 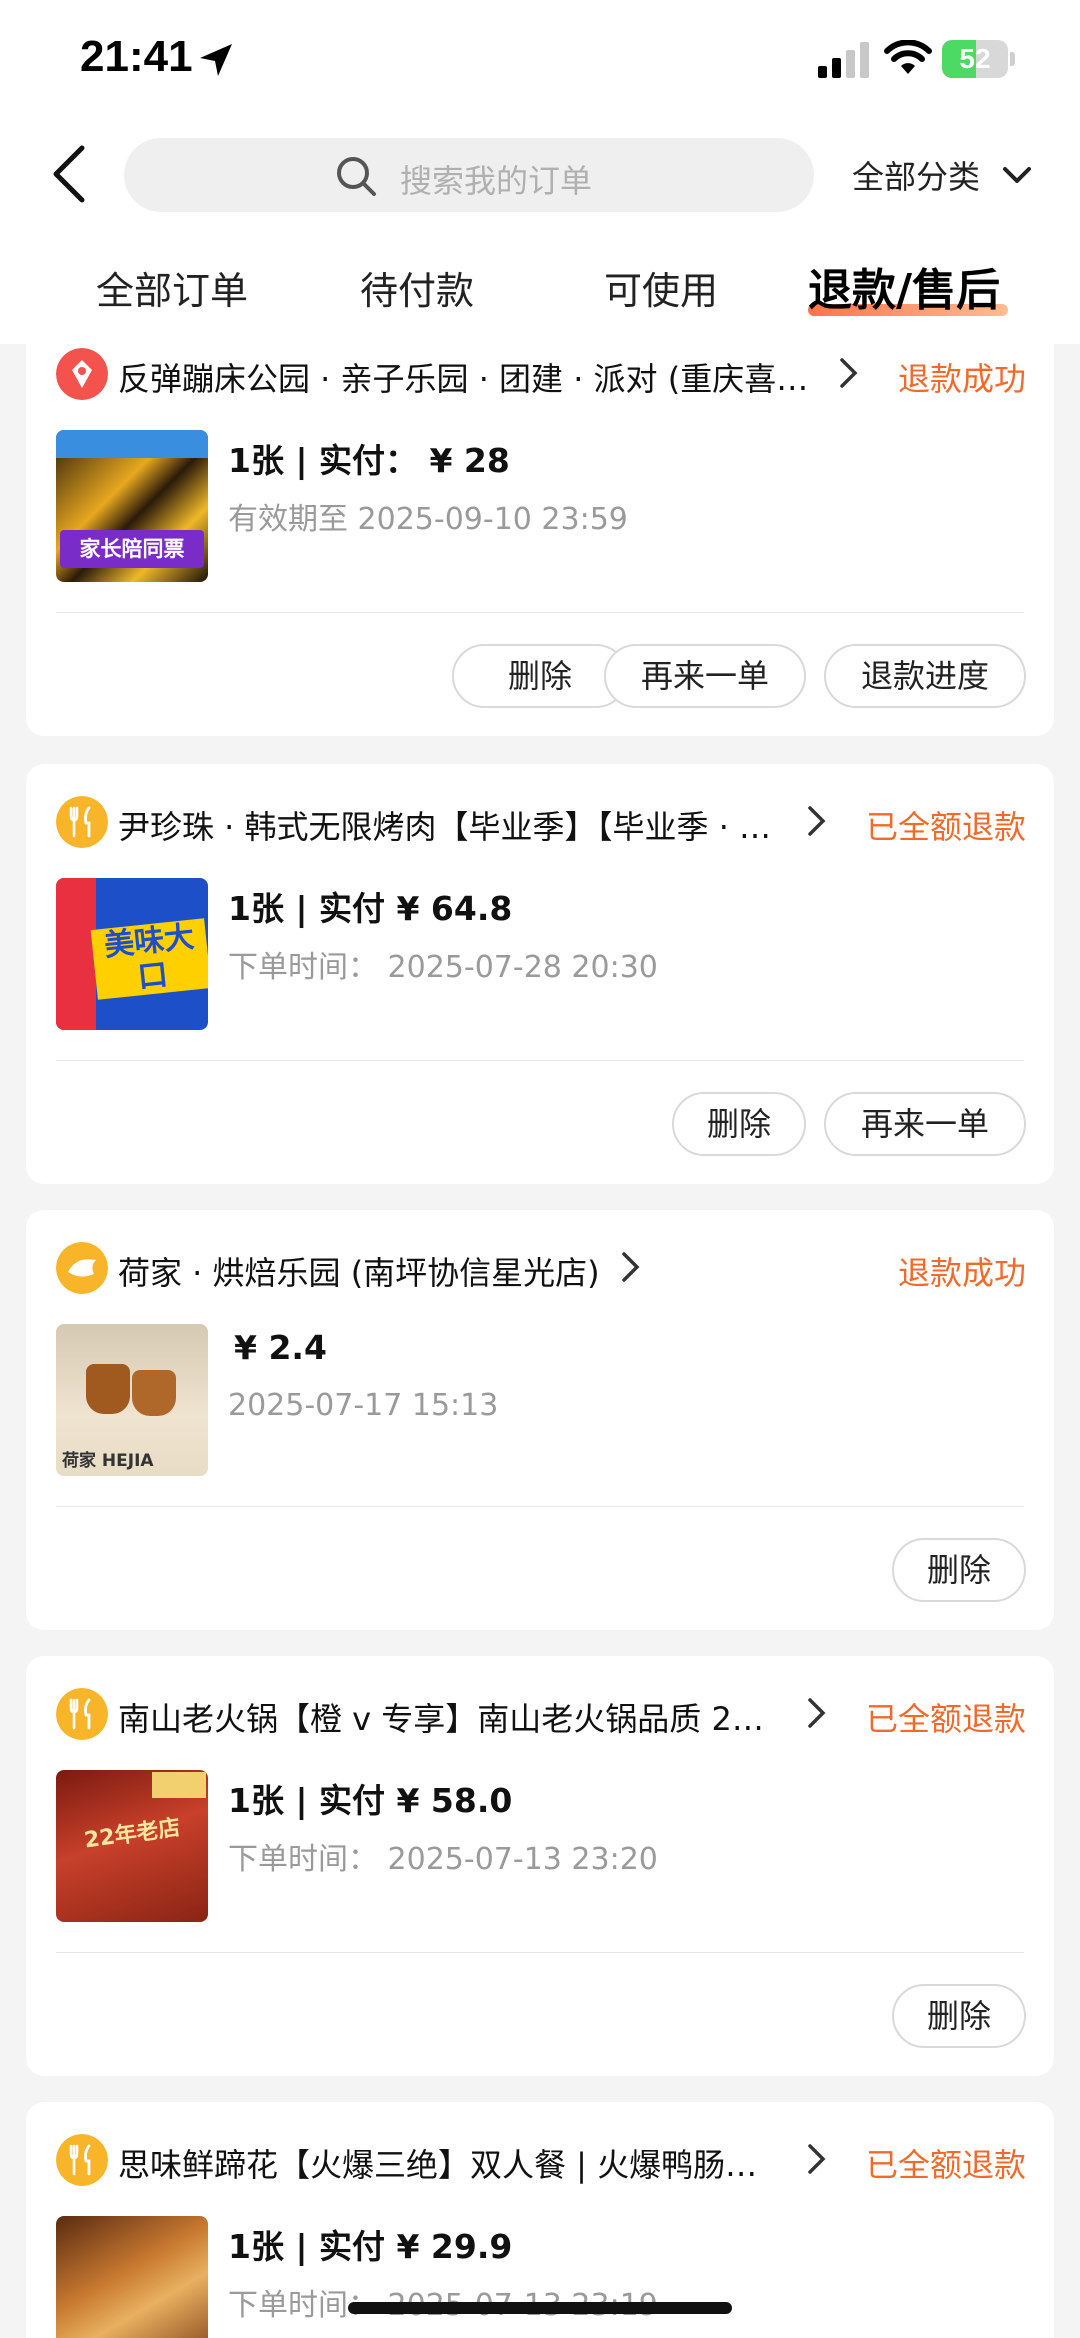 I want to click on header: 21:41 52 搜索我的订单 全部分类 全部订单 待付款 可使用 退款/售后, so click(x=540, y=172).